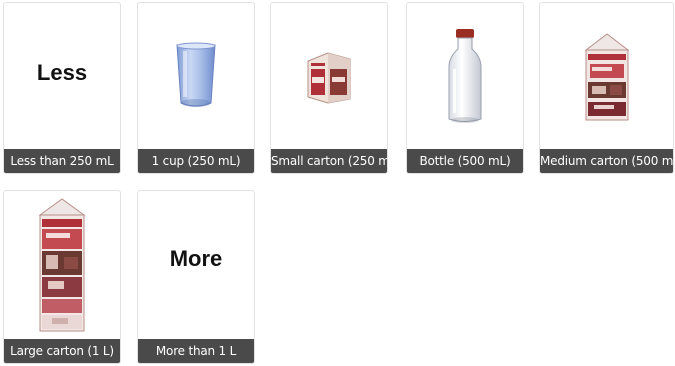  I want to click on option-1-cup: 1 cup (250 mL), so click(196, 88).